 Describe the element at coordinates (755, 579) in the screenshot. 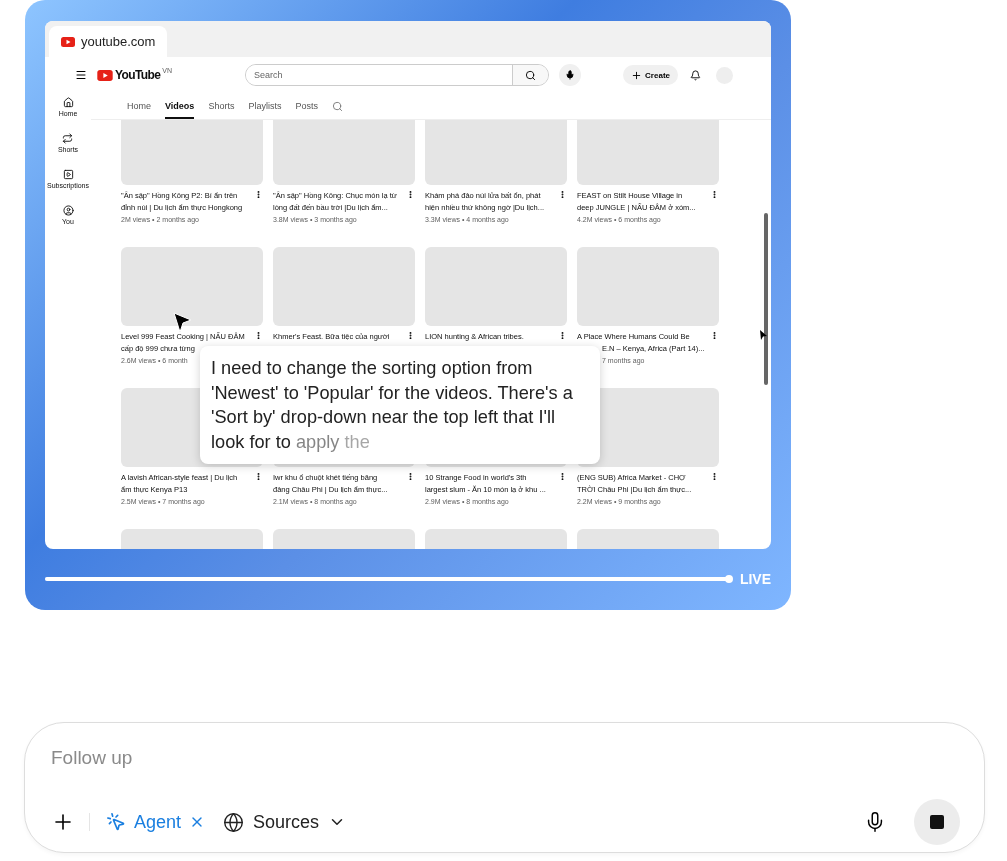

I see `live-label: LIVE` at that location.